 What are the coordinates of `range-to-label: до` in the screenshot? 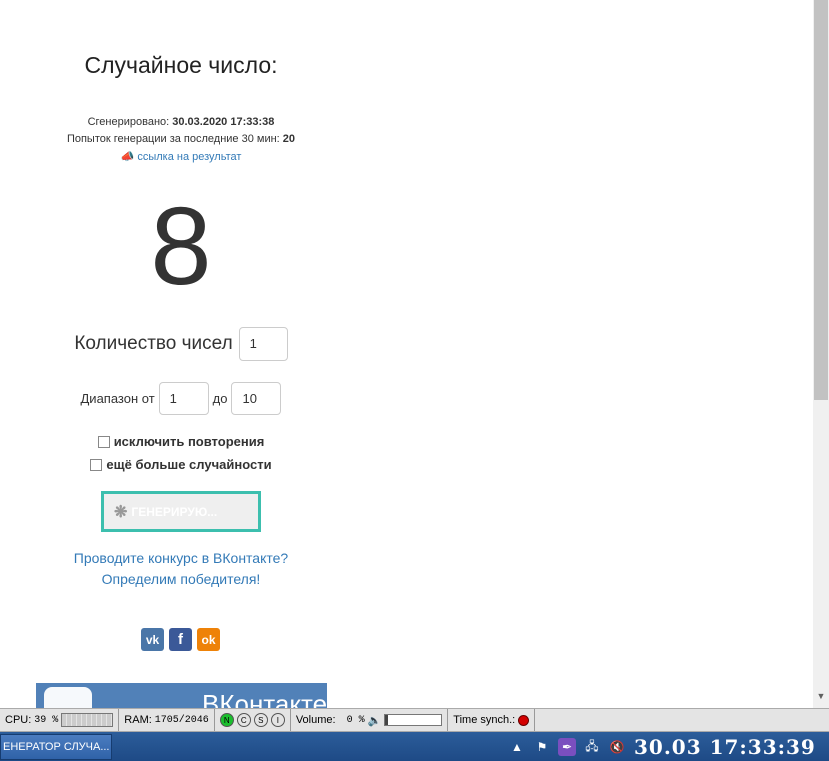 It's located at (220, 398).